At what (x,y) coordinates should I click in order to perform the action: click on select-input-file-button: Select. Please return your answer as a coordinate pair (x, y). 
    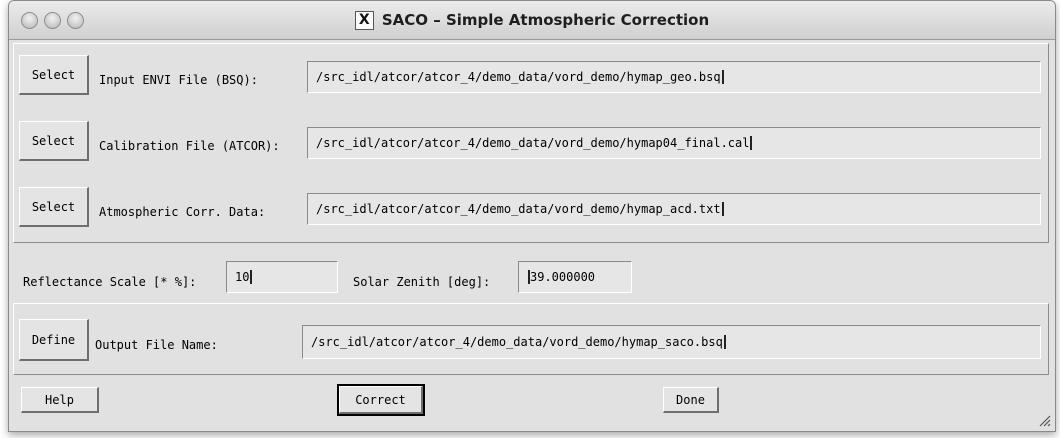
    Looking at the image, I should click on (54, 75).